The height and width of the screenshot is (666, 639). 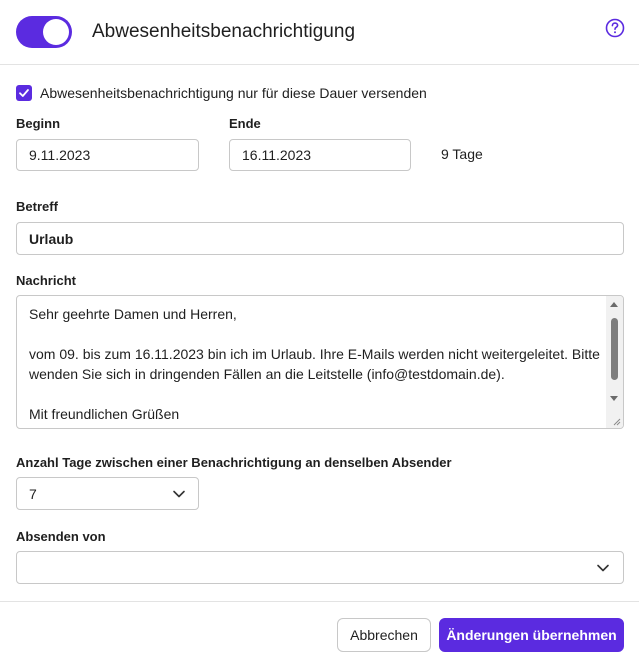 I want to click on start-date-input, so click(x=107, y=155).